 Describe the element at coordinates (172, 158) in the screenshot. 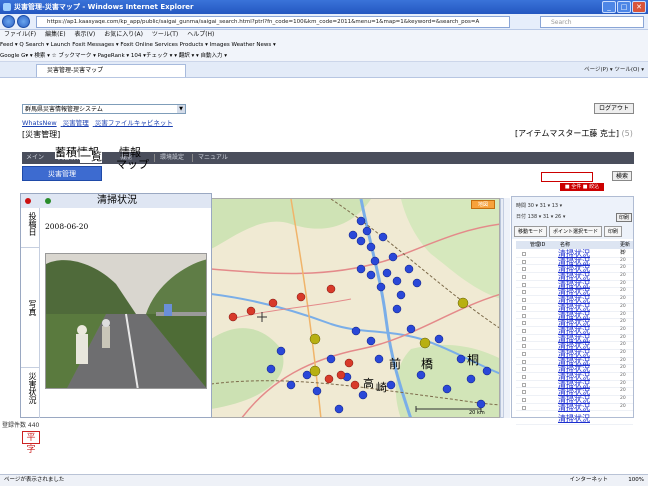

I see `nav-settings: 環境設定` at that location.